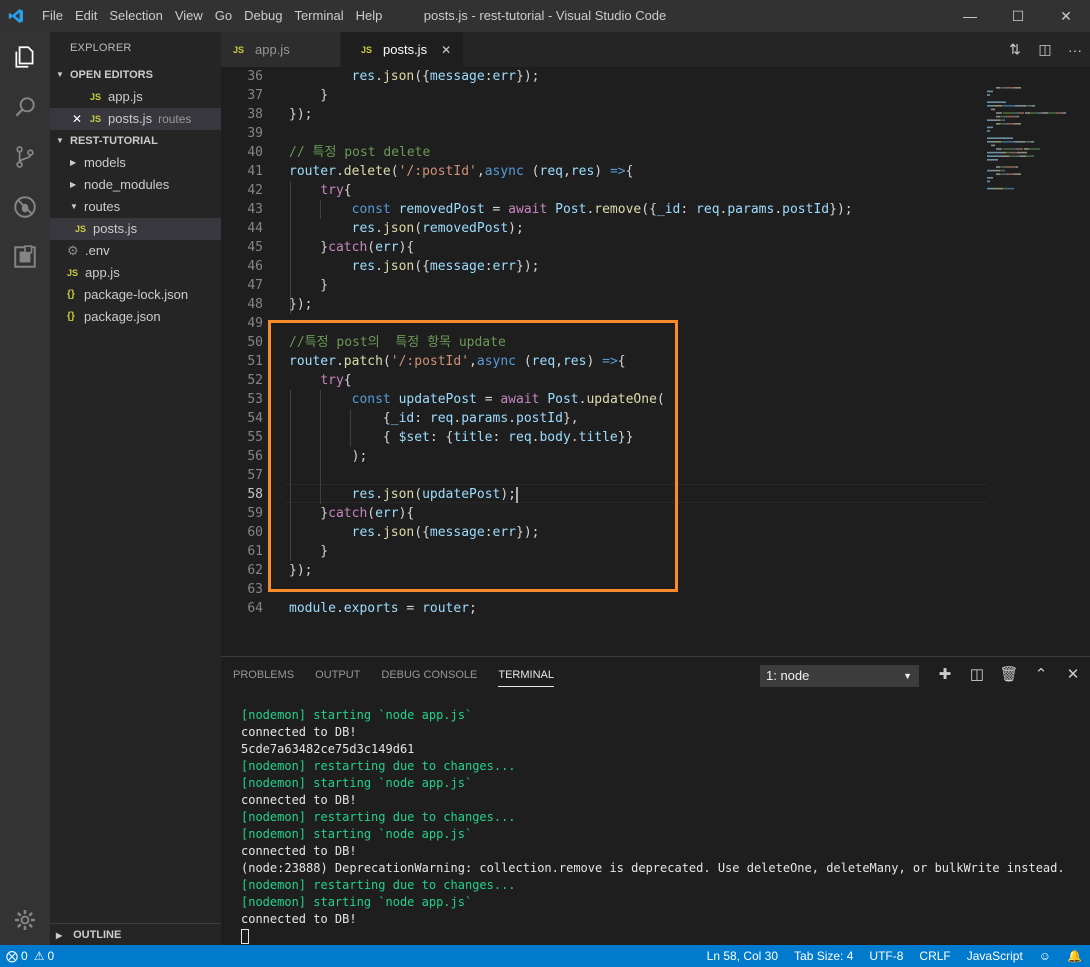 This screenshot has width=1090, height=967. Describe the element at coordinates (1015, 49) in the screenshot. I see `open-changes-icon: ⇅` at that location.